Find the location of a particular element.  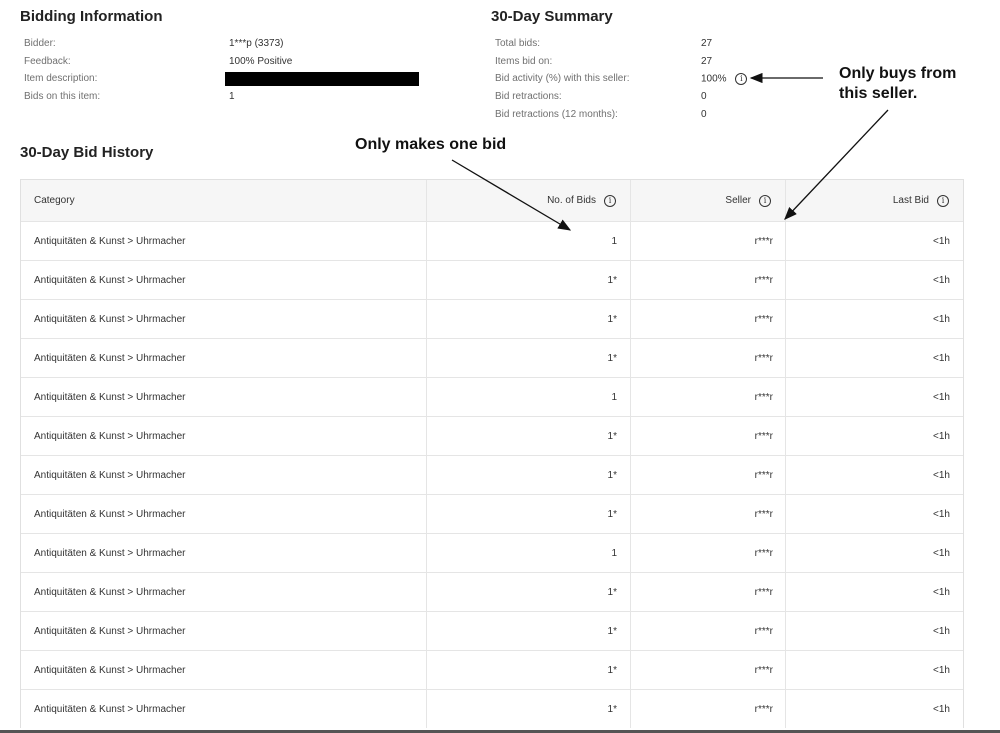

annotation-one-seller: Only buys from this seller. is located at coordinates (897, 84).